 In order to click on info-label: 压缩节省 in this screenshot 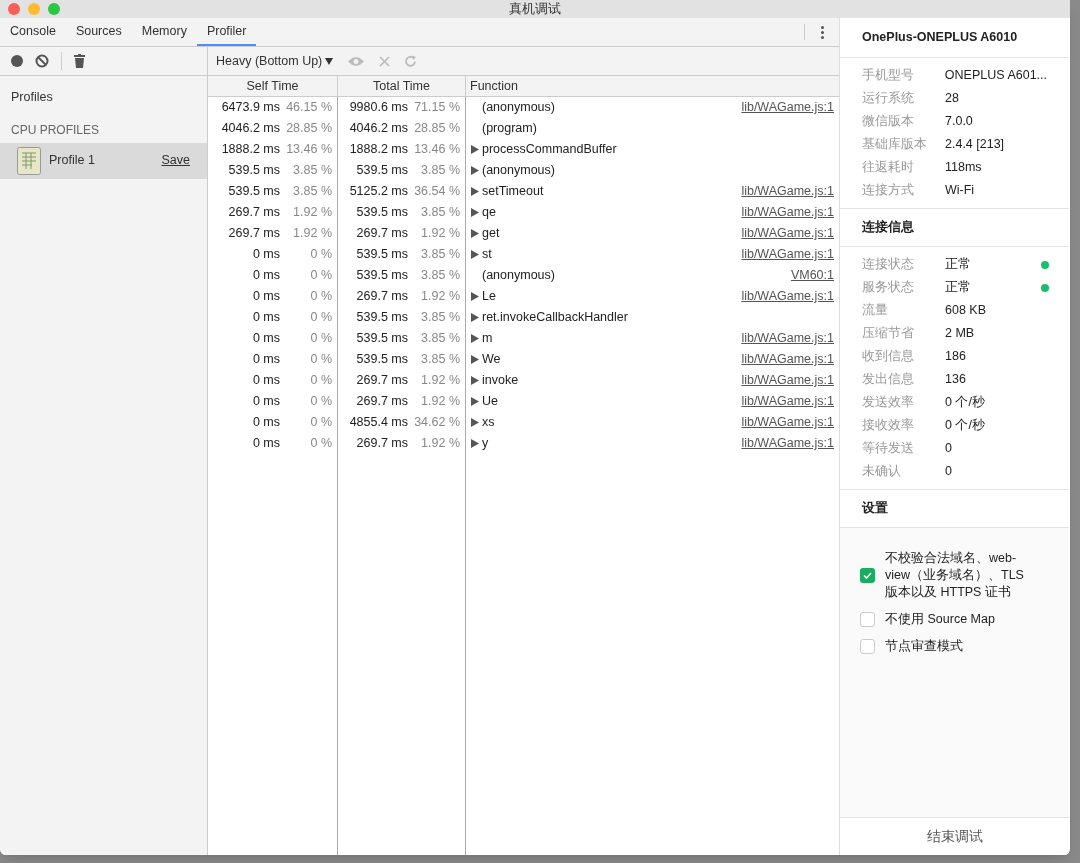, I will do `click(888, 334)`.